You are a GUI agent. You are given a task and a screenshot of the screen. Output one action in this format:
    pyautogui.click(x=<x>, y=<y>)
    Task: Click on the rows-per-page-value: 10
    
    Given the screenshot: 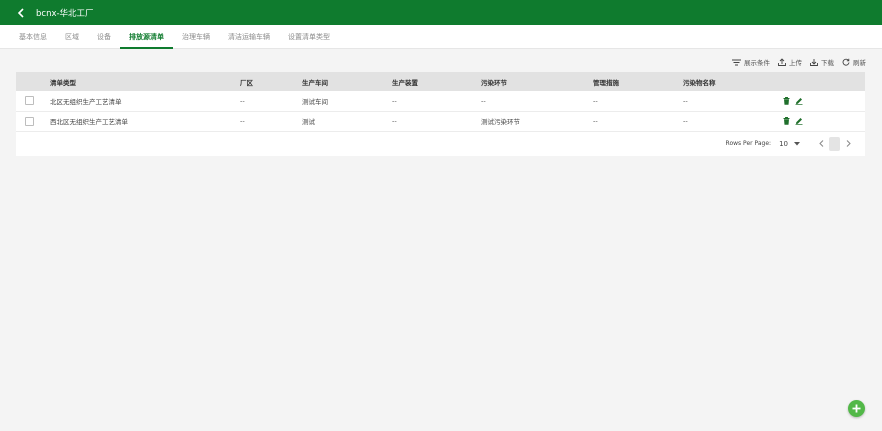 What is the action you would take?
    pyautogui.click(x=783, y=143)
    